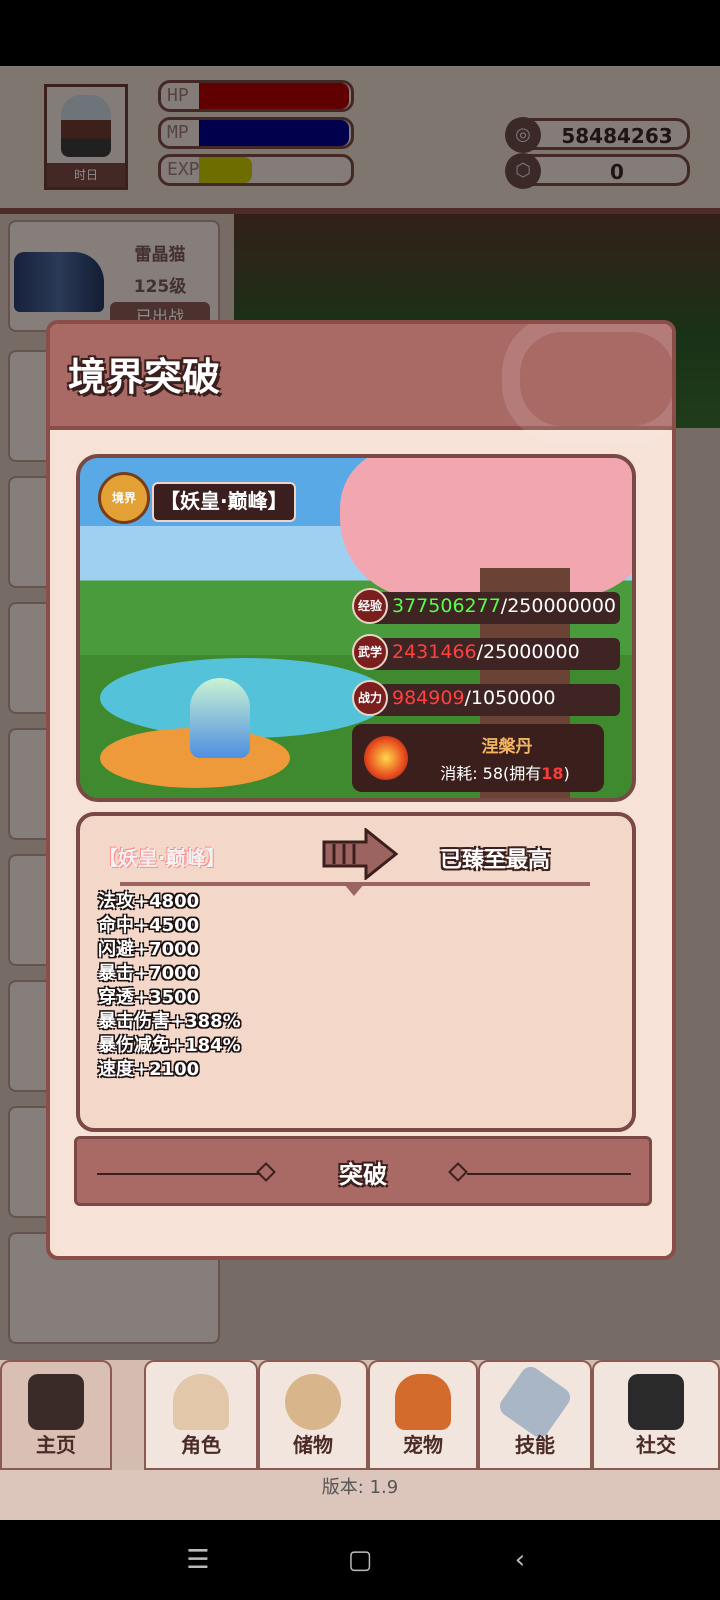 Image resolution: width=720 pixels, height=1600 pixels. Describe the element at coordinates (198, 1560) in the screenshot. I see `menu-icon: ☰` at that location.